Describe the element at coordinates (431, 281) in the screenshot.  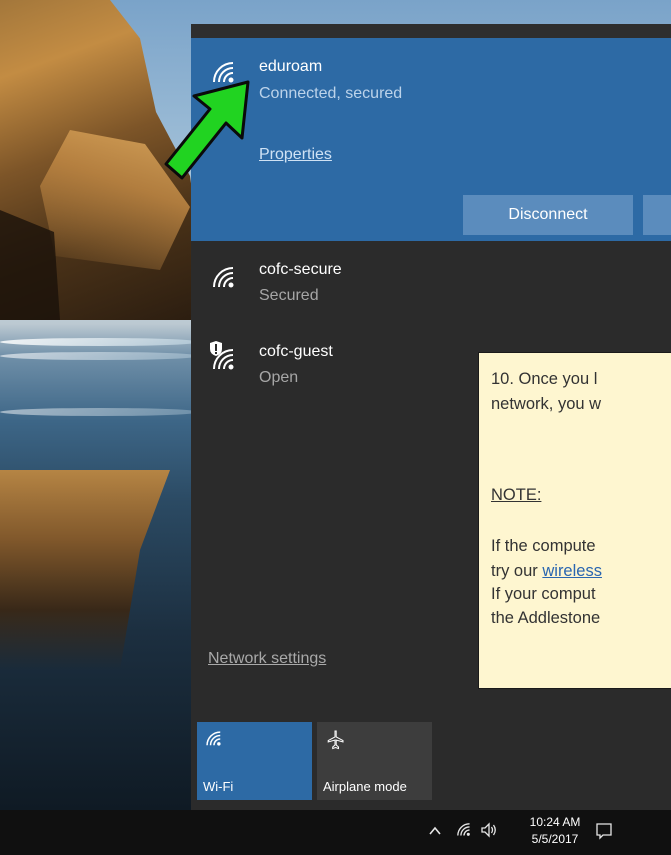
I see `network-item-cofc-secure: cofc-secure Secured` at that location.